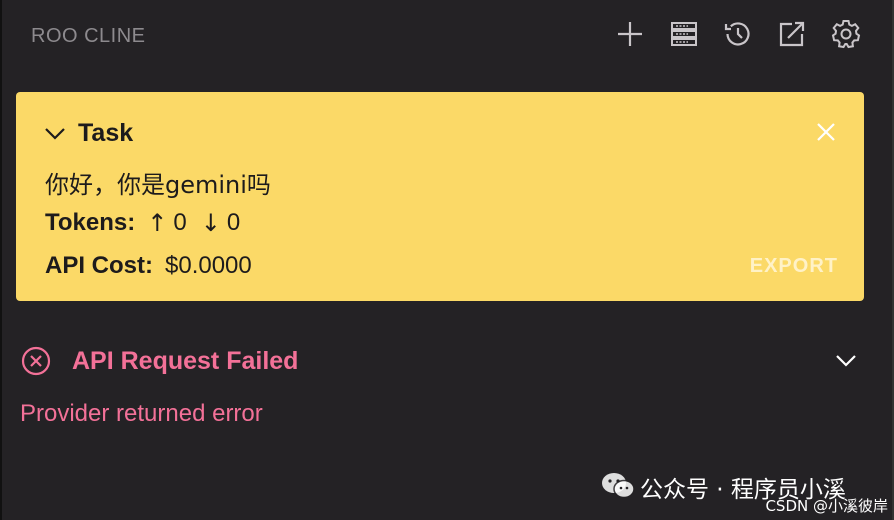 The width and height of the screenshot is (894, 520). What do you see at coordinates (210, 223) in the screenshot?
I see `arrow-down-icon: ↓` at bounding box center [210, 223].